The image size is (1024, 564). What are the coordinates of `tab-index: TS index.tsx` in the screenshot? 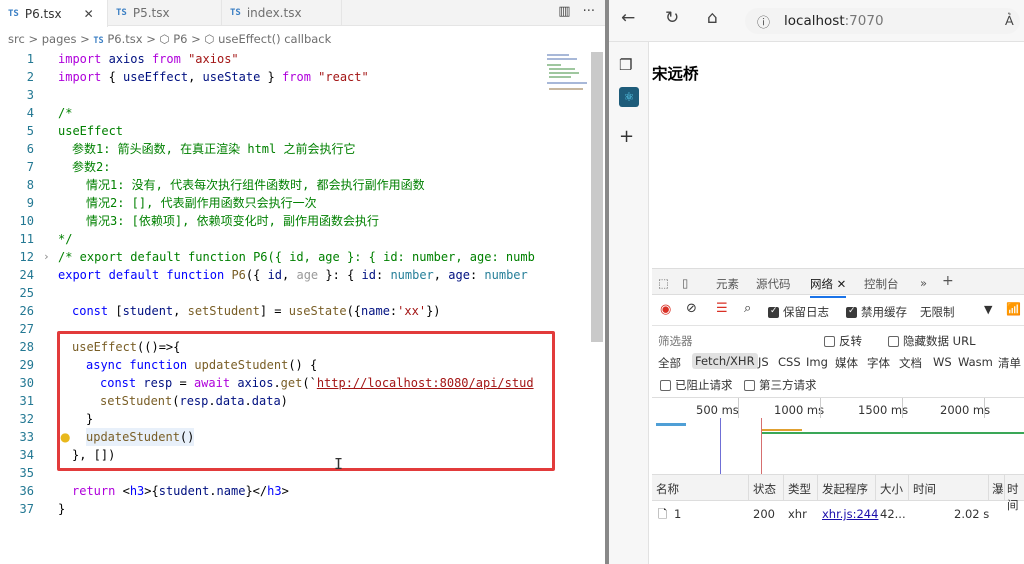 It's located at (282, 13).